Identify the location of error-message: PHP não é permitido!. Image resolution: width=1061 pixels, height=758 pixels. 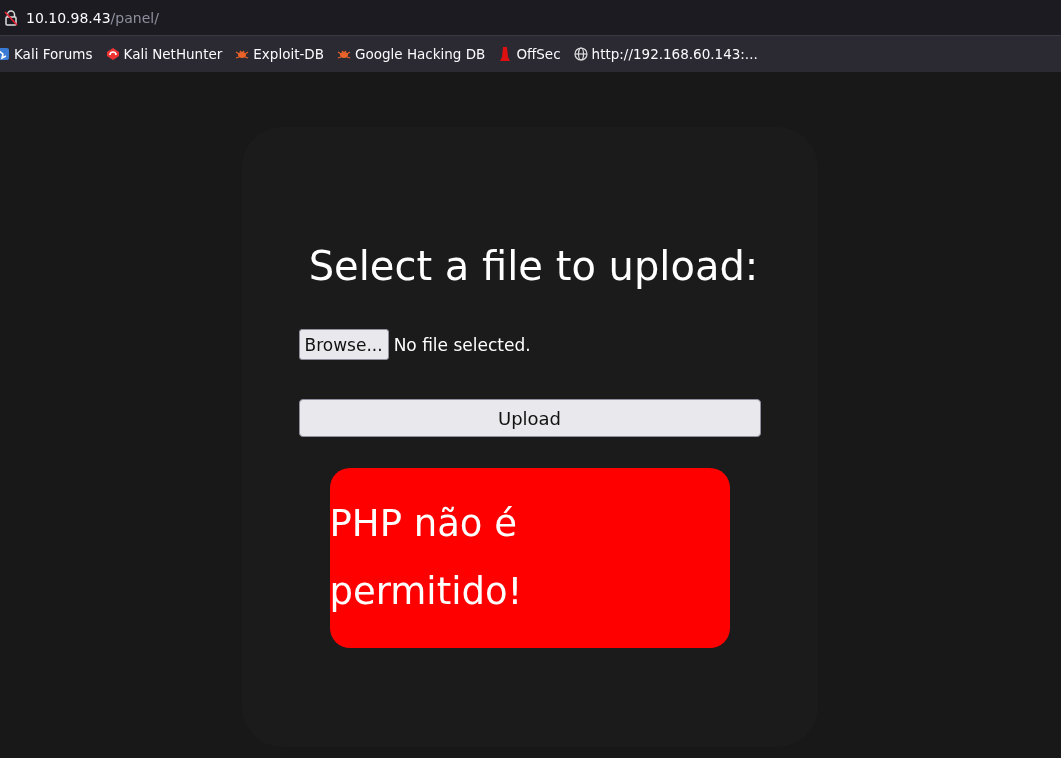
(529, 558).